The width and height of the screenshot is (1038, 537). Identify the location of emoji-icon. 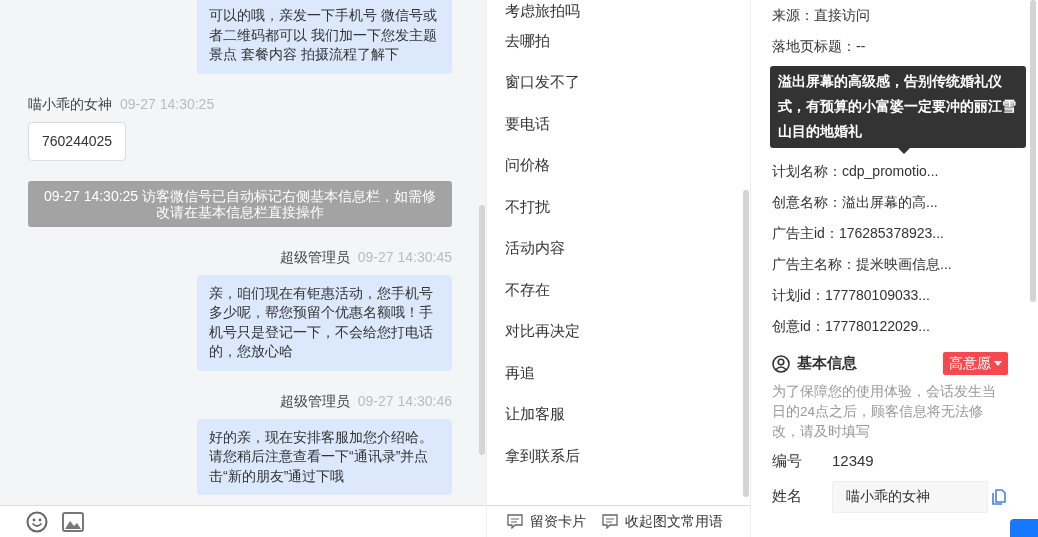
(37, 521).